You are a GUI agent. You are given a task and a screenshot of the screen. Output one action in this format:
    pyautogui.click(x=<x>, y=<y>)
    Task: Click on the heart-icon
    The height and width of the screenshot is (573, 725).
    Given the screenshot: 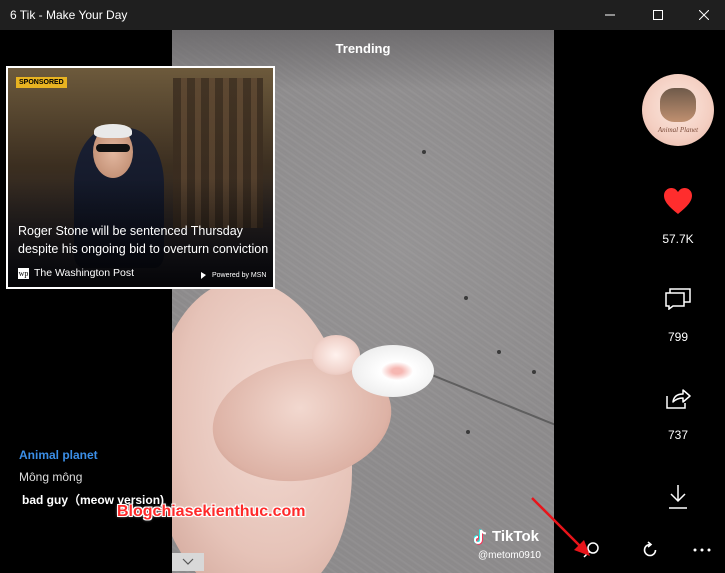 What is the action you would take?
    pyautogui.click(x=678, y=201)
    